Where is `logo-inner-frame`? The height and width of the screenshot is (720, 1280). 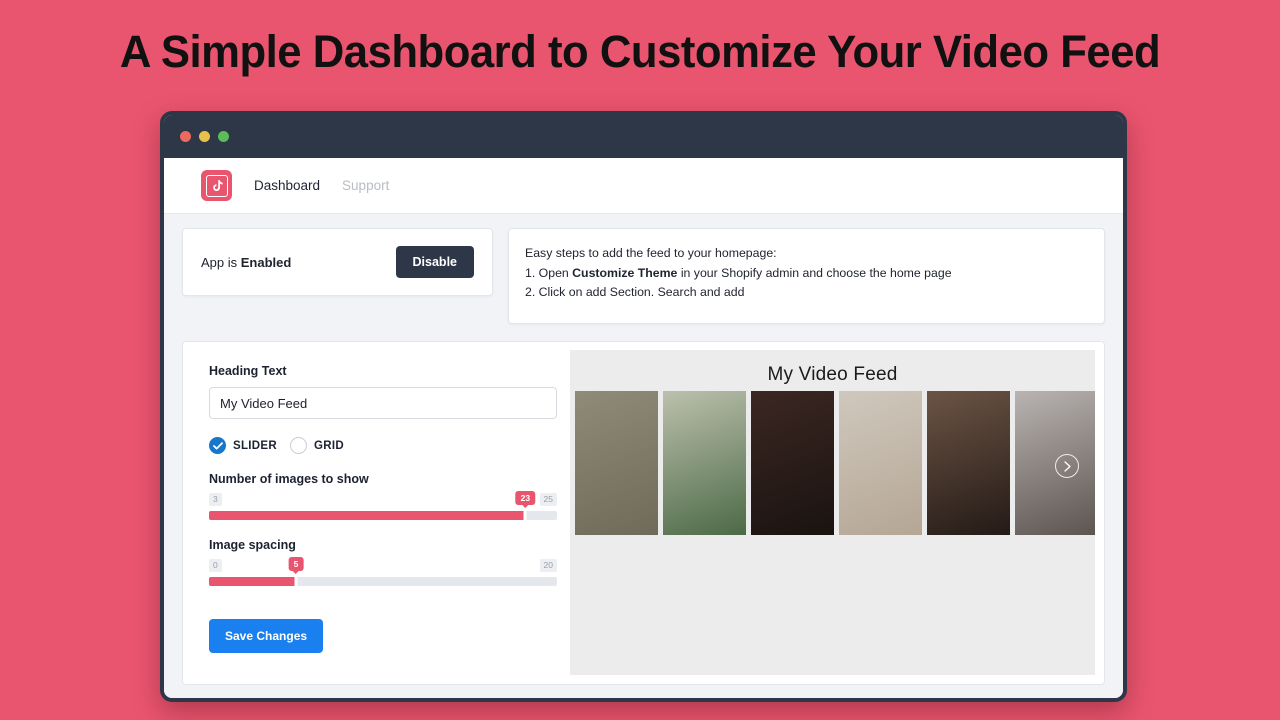 logo-inner-frame is located at coordinates (216, 185).